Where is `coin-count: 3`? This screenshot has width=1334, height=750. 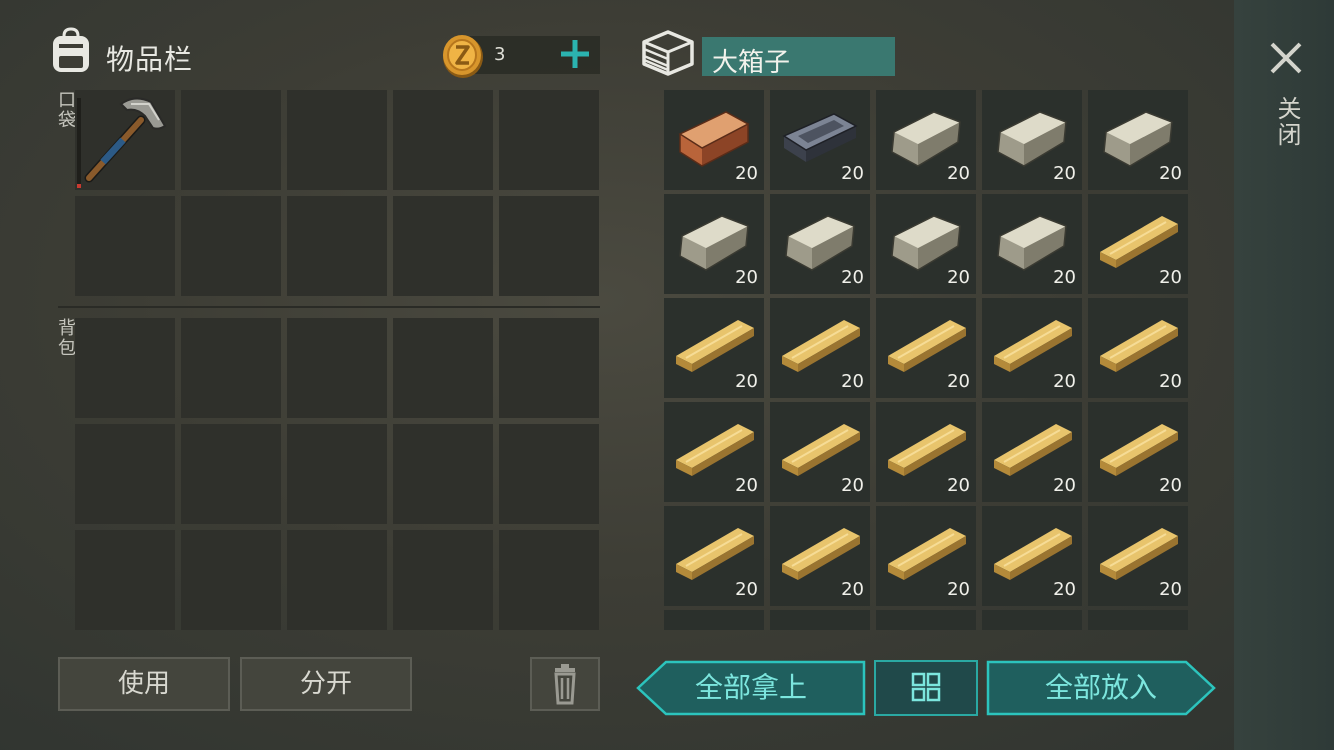
coin-count: 3 is located at coordinates (500, 54).